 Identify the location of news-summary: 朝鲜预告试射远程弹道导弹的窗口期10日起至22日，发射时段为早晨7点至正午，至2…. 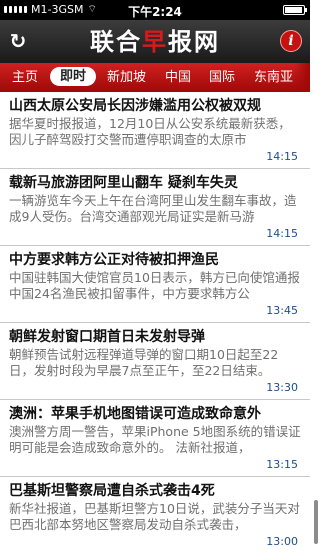
(144, 362).